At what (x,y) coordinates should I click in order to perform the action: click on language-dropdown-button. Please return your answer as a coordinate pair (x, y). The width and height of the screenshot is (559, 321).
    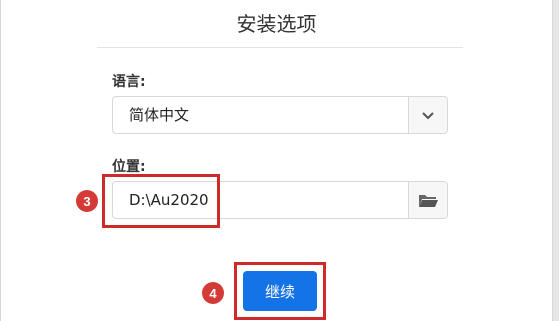
    Looking at the image, I should click on (427, 115).